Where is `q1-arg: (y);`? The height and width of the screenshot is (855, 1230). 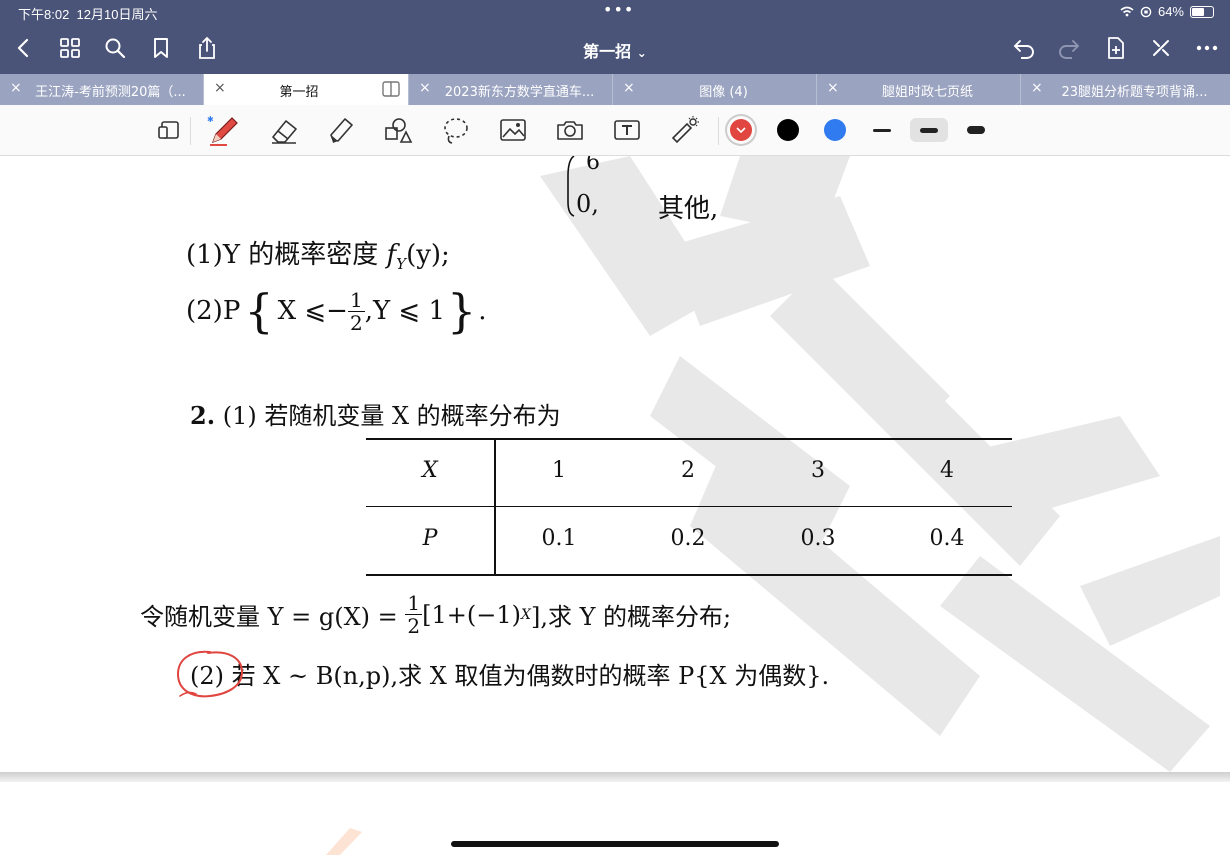
q1-arg: (y); is located at coordinates (428, 255).